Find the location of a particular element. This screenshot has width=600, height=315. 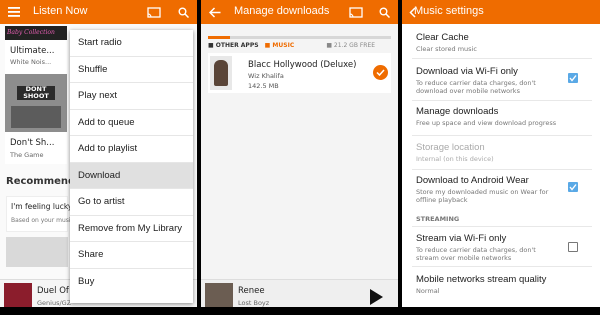

download-android-wear-checkbox is located at coordinates (573, 187).